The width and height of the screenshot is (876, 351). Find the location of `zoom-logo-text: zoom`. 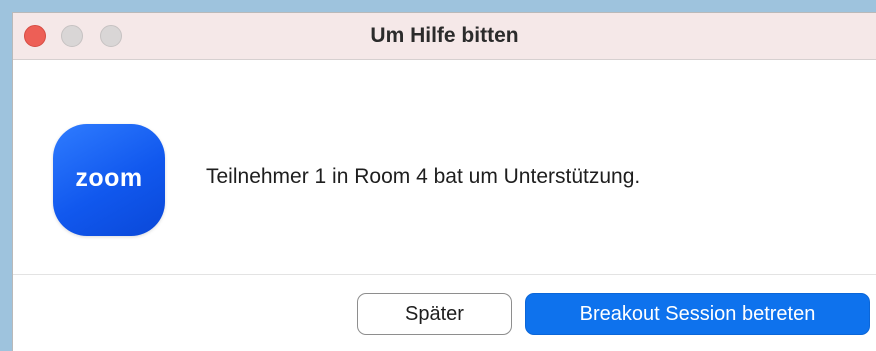

zoom-logo-text: zoom is located at coordinates (109, 178).